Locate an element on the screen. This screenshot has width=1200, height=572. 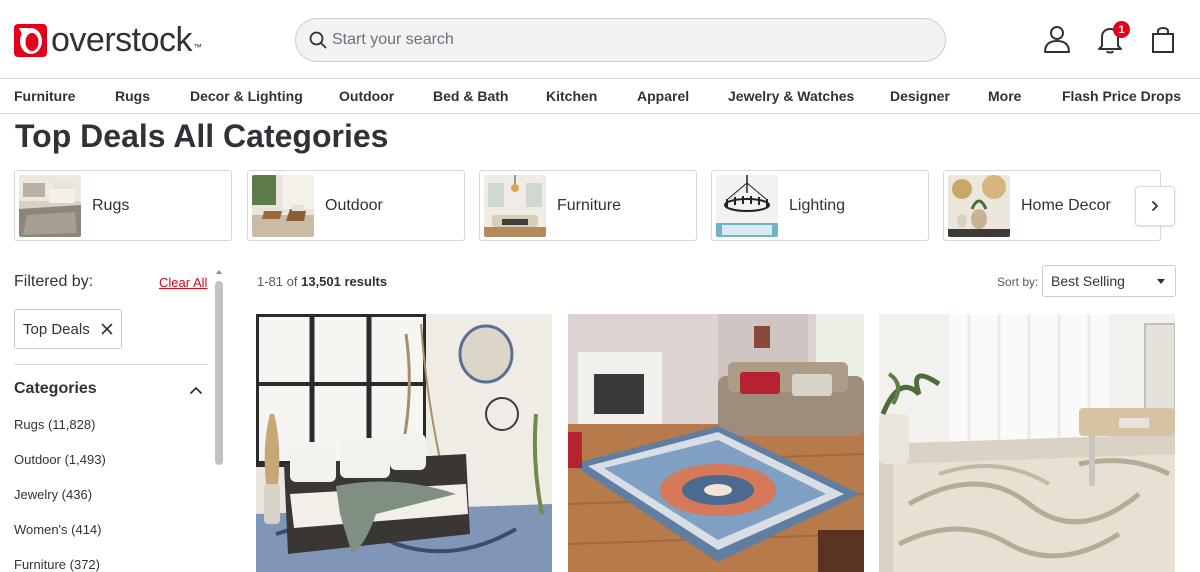
category-label: Outdoor is located at coordinates (354, 205).